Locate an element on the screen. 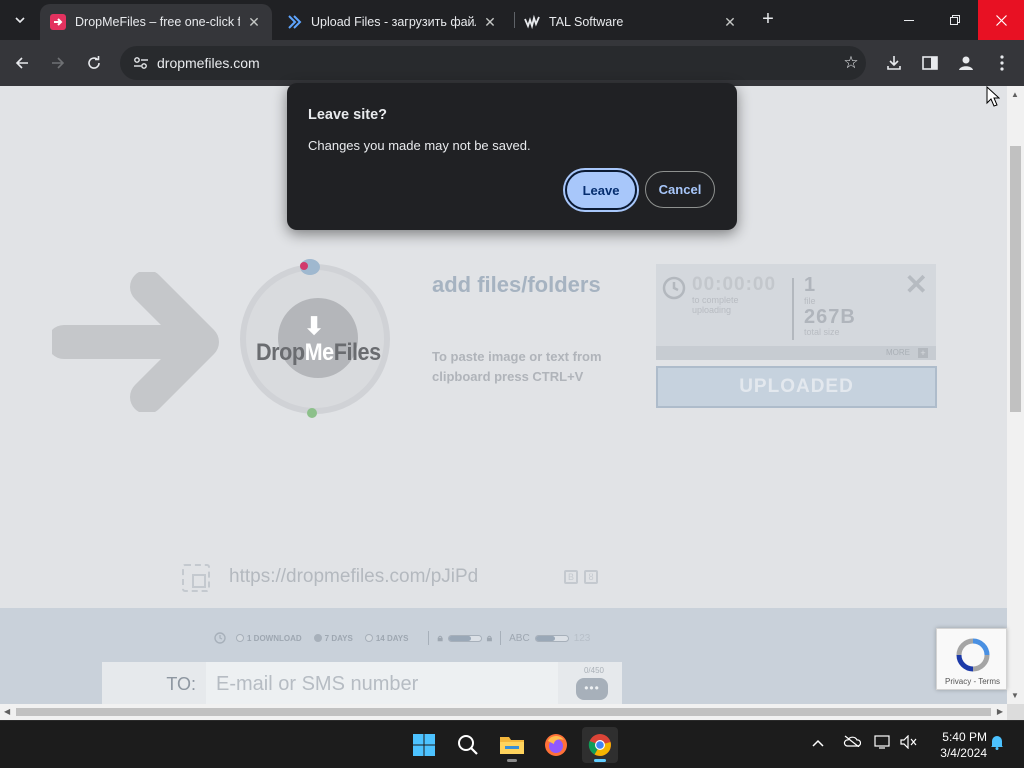 The width and height of the screenshot is (1024, 768). dialog-title: Leave site? is located at coordinates (347, 115).